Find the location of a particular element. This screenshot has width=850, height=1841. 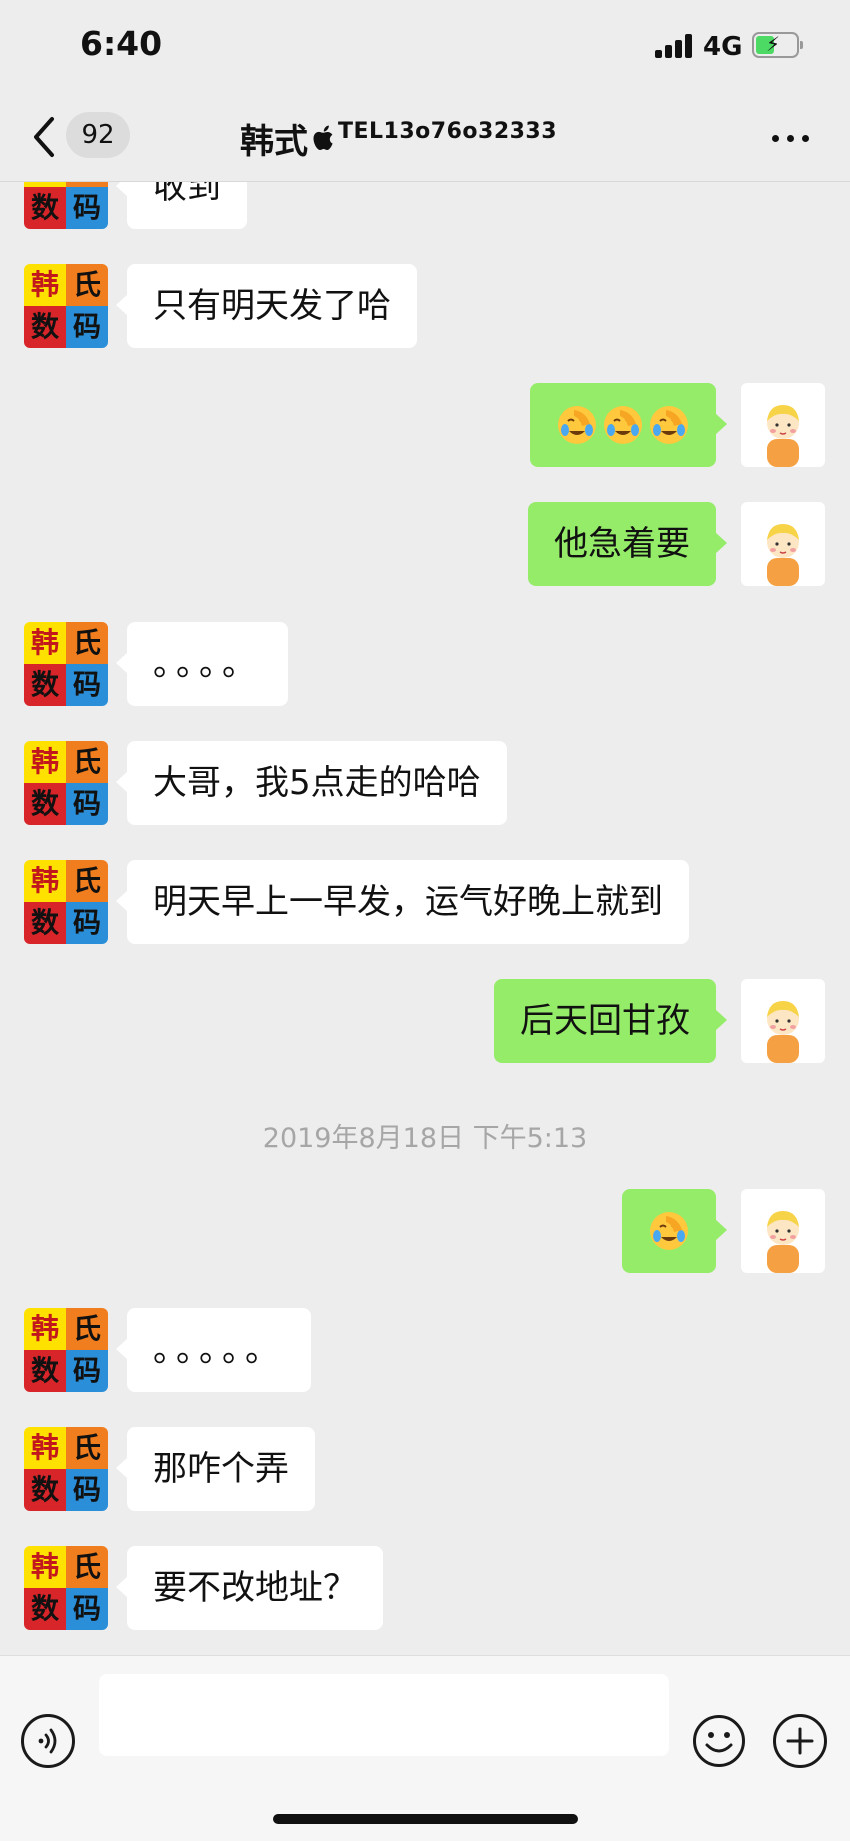

chevron-left-icon is located at coordinates (45, 137).